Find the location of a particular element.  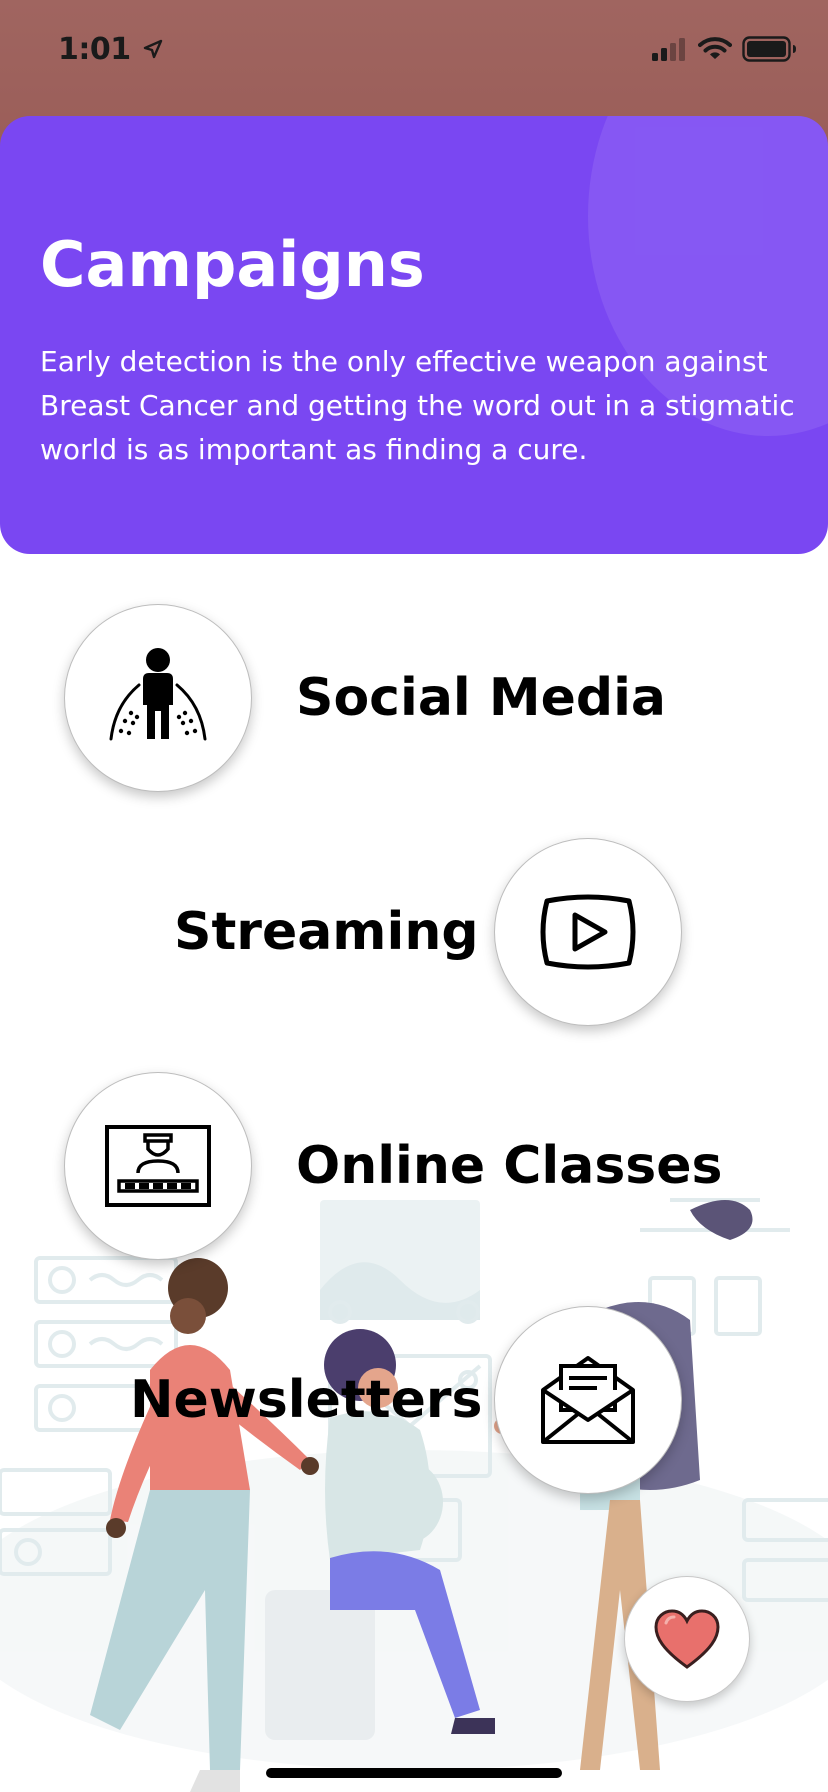

wifi-icon is located at coordinates (715, 48).